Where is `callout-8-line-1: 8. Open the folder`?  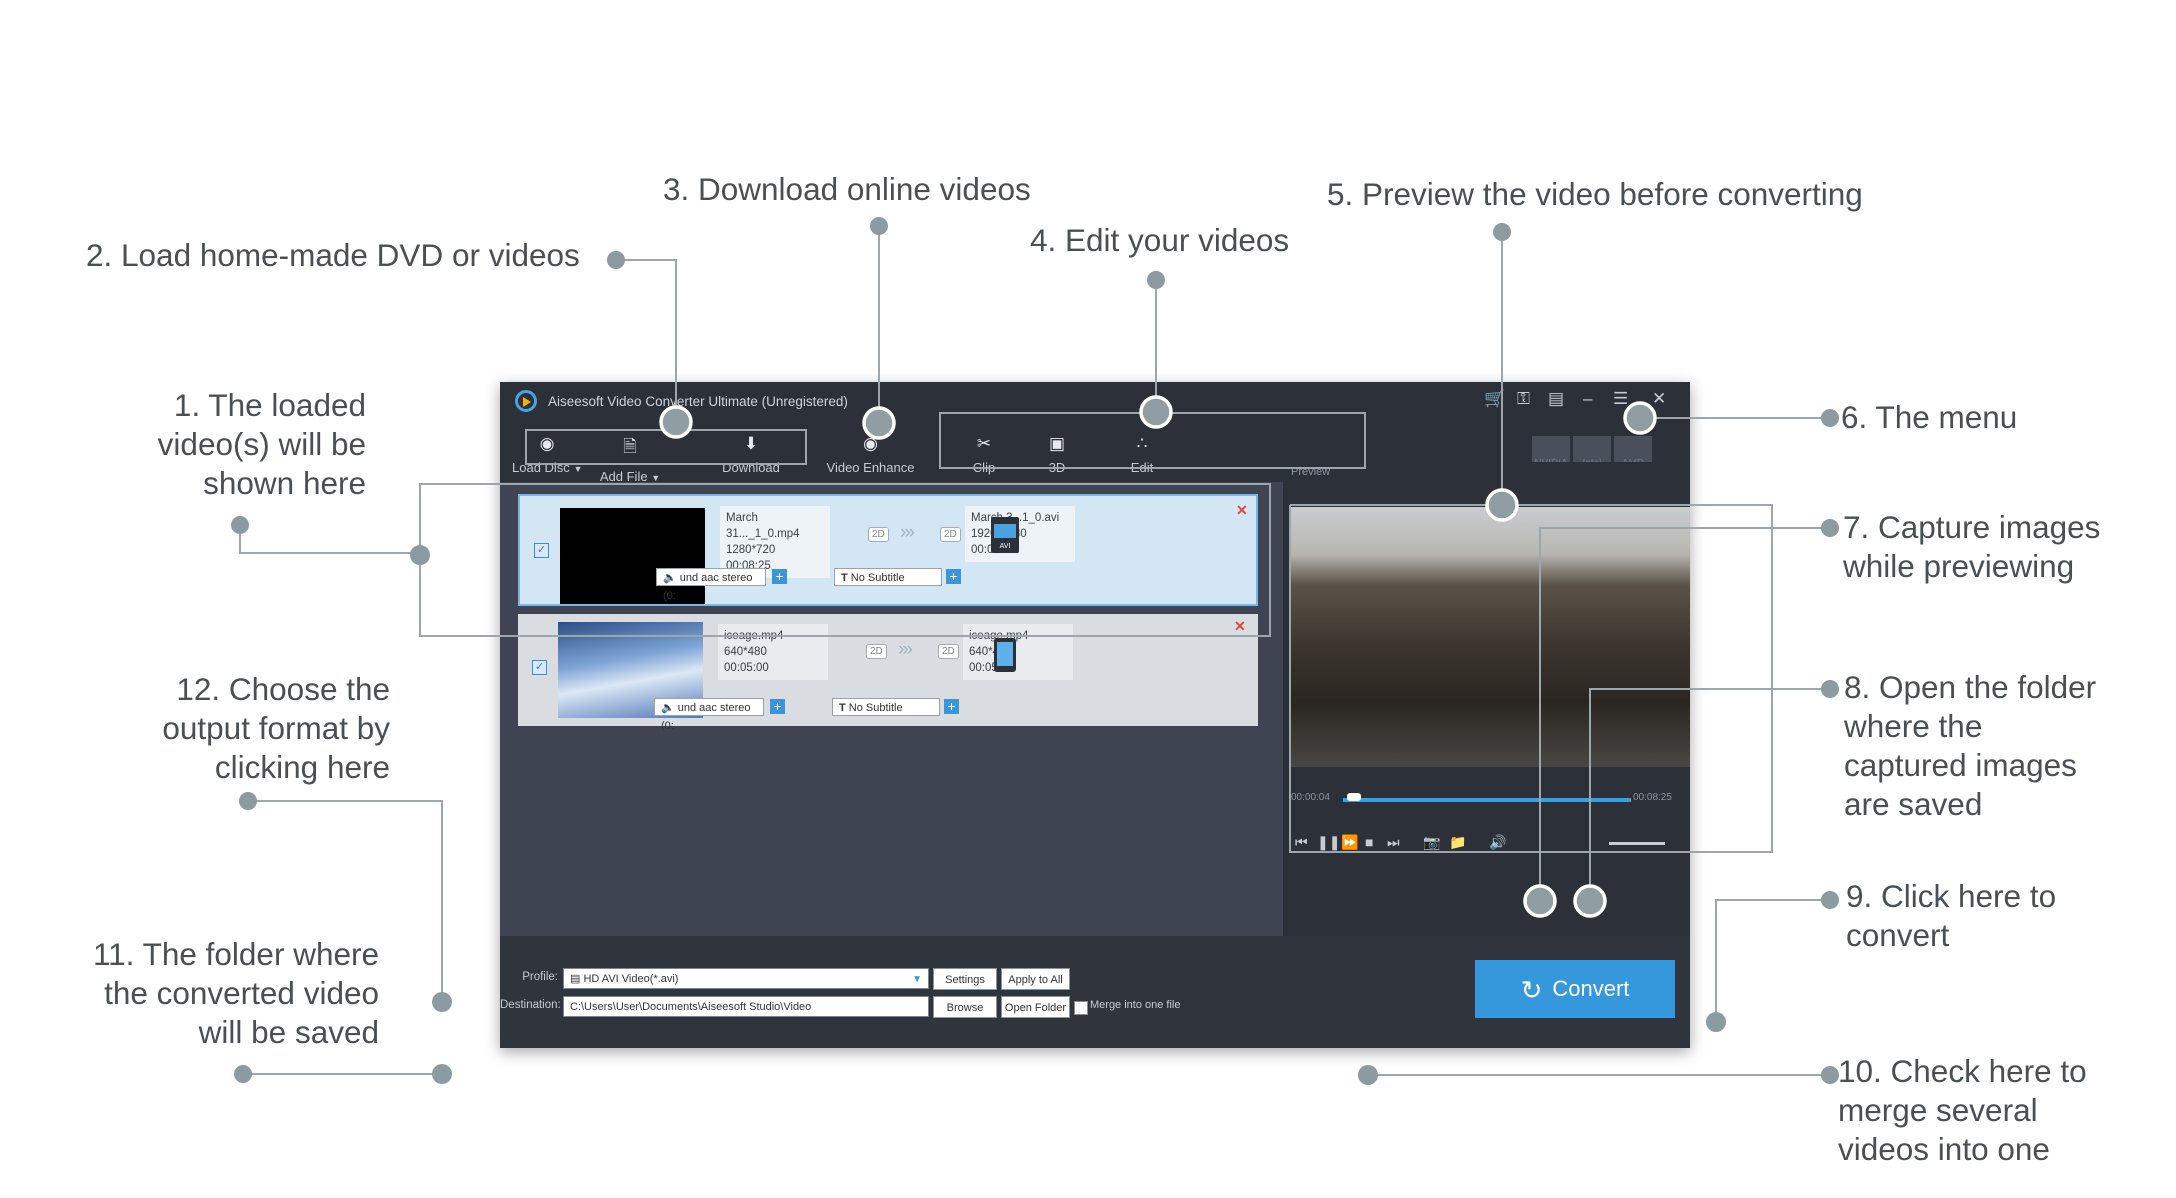 callout-8-line-1: 8. Open the folder is located at coordinates (1970, 687).